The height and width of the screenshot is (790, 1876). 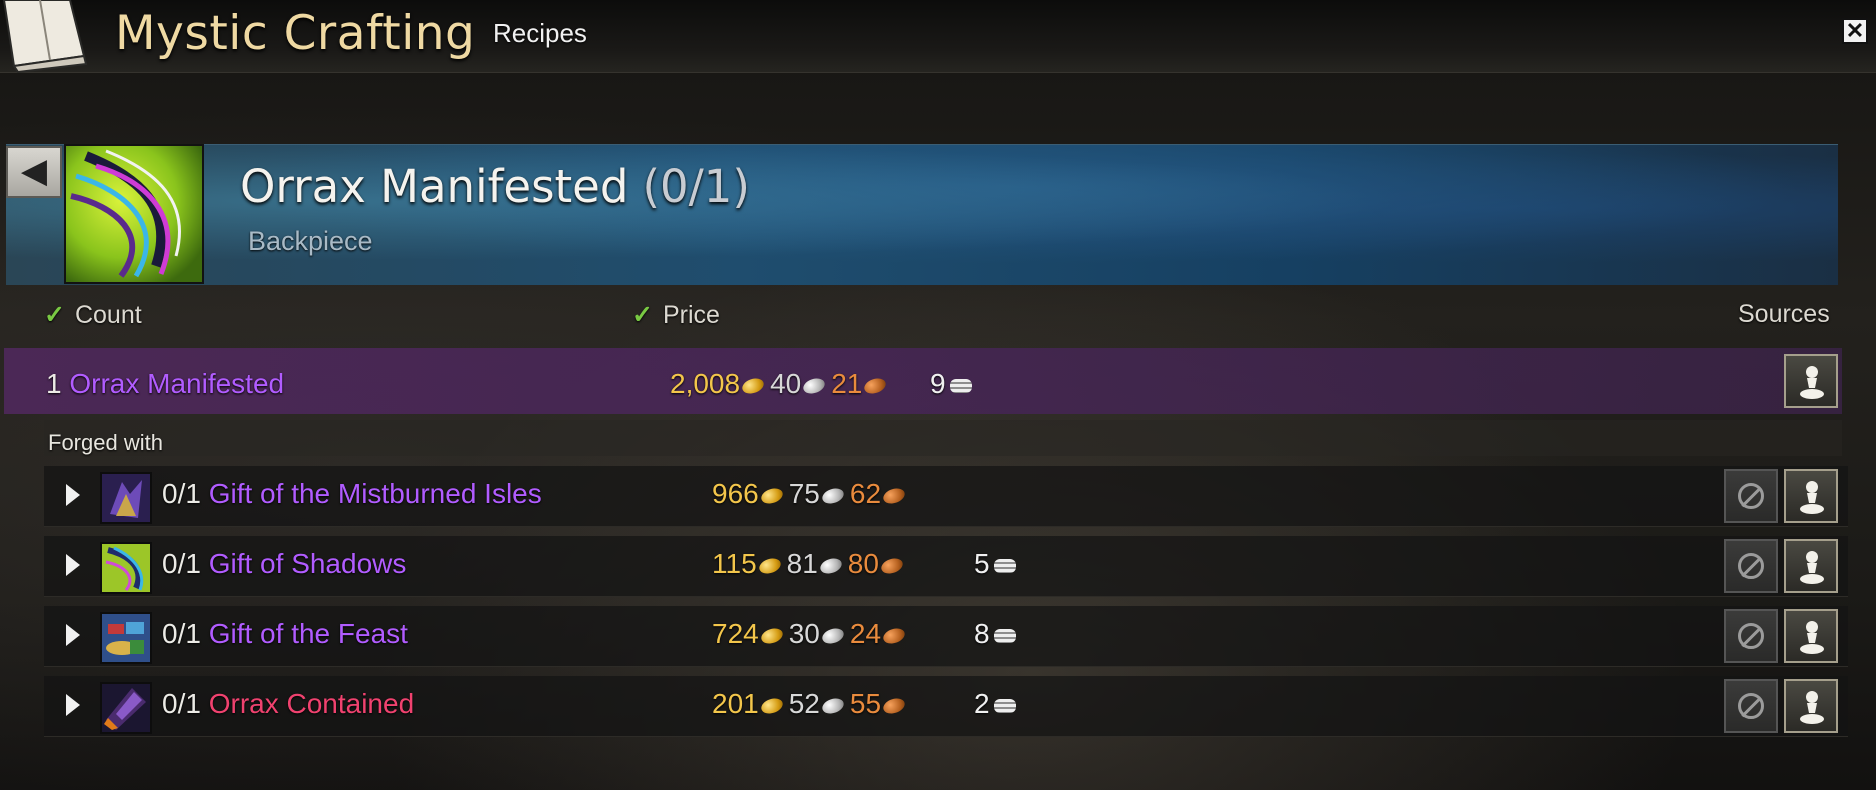 I want to click on price-copper: 21, so click(x=847, y=383).